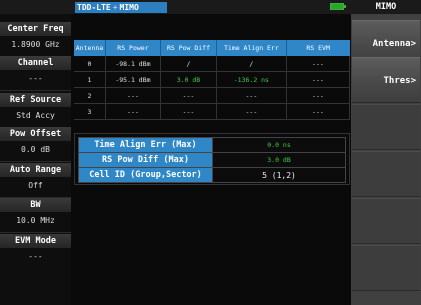 Image resolution: width=421 pixels, height=305 pixels. I want to click on summary-label: Time Align Err (Max), so click(145, 145).